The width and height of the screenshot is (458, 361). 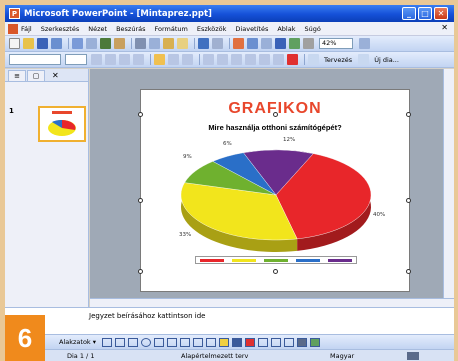 I want to click on tab-outline: ≡, so click(x=17, y=75).